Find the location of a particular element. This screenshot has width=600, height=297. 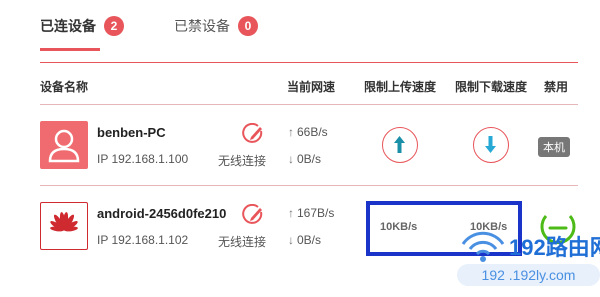

active-tab-underline is located at coordinates (70, 49).